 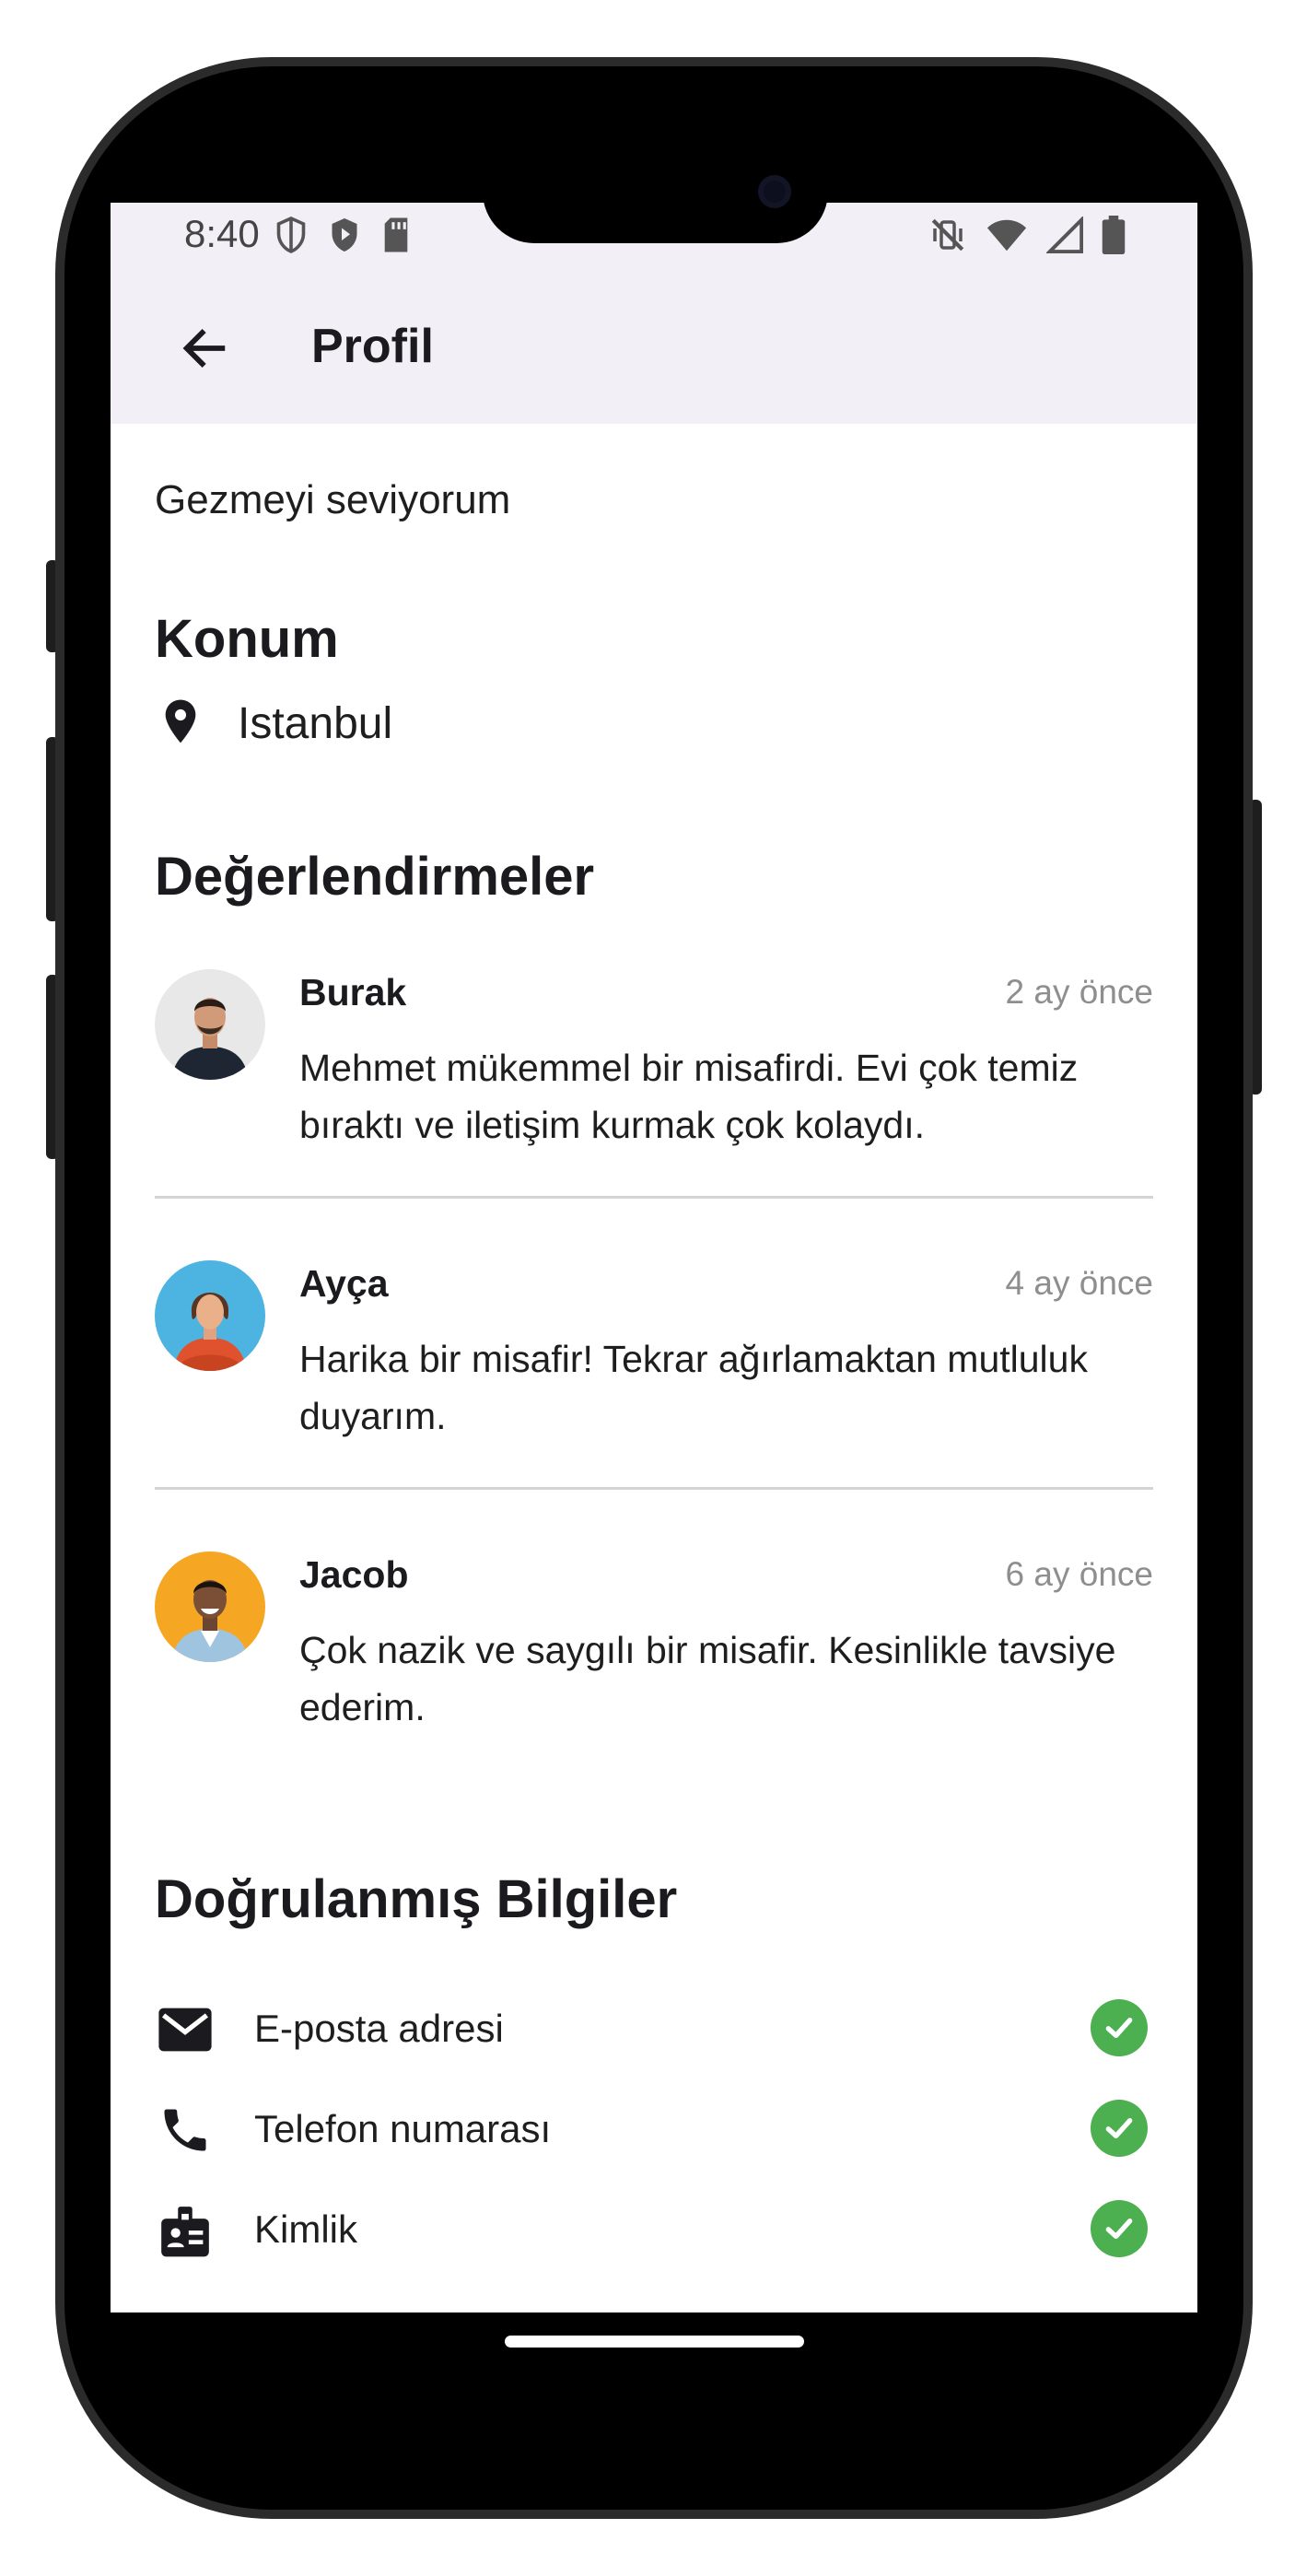 What do you see at coordinates (315, 723) in the screenshot?
I see `location-city: Istanbul` at bounding box center [315, 723].